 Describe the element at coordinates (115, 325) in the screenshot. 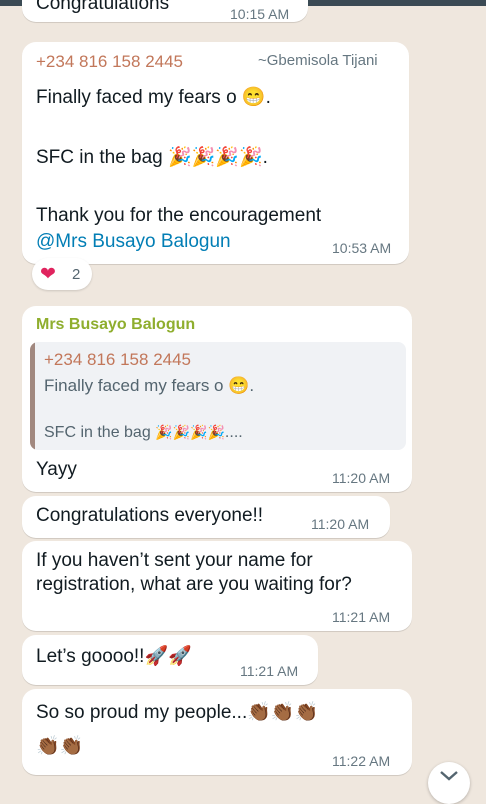

I see `sender-name: Mrs Busayo Balogun` at that location.